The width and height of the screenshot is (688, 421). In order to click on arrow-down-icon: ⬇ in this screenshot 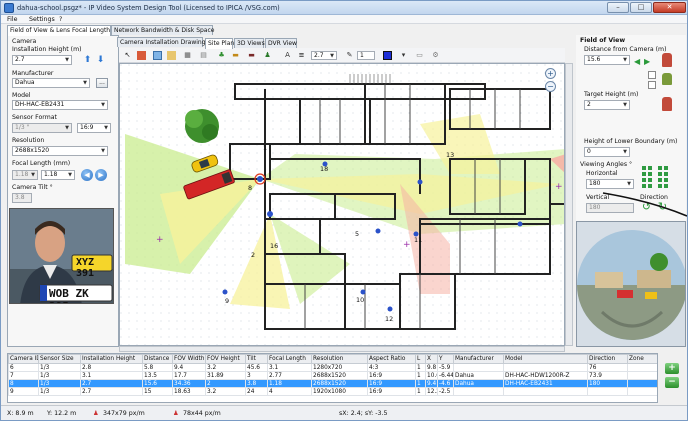, I will do `click(100, 60)`.